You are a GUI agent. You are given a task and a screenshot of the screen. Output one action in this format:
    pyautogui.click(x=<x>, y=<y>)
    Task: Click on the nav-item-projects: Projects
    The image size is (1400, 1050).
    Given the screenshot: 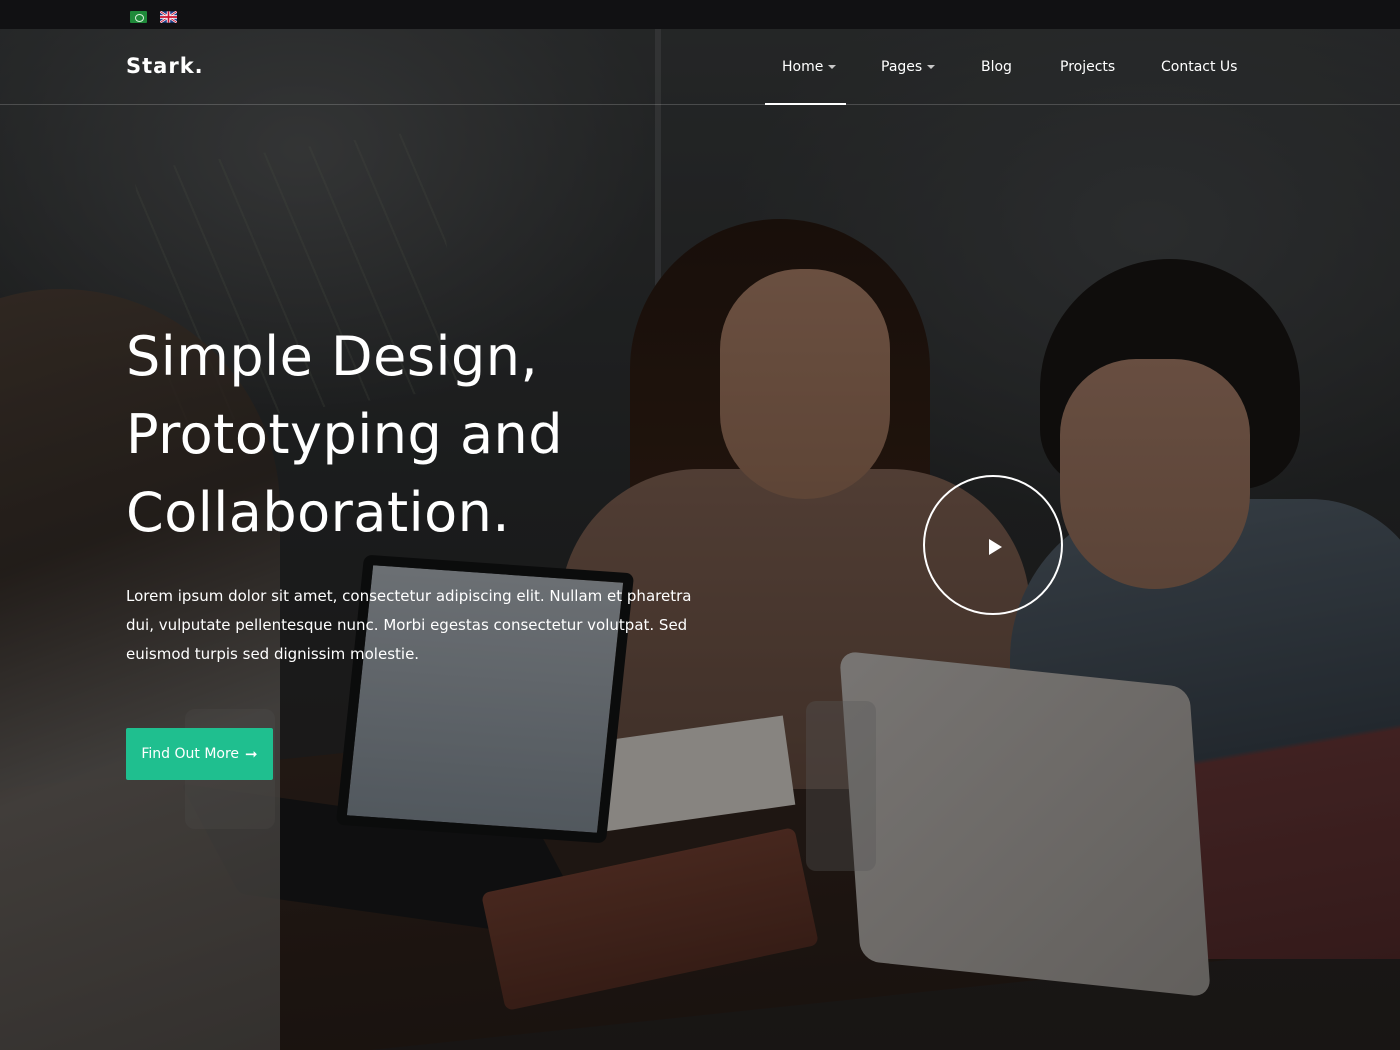 What is the action you would take?
    pyautogui.click(x=1087, y=67)
    